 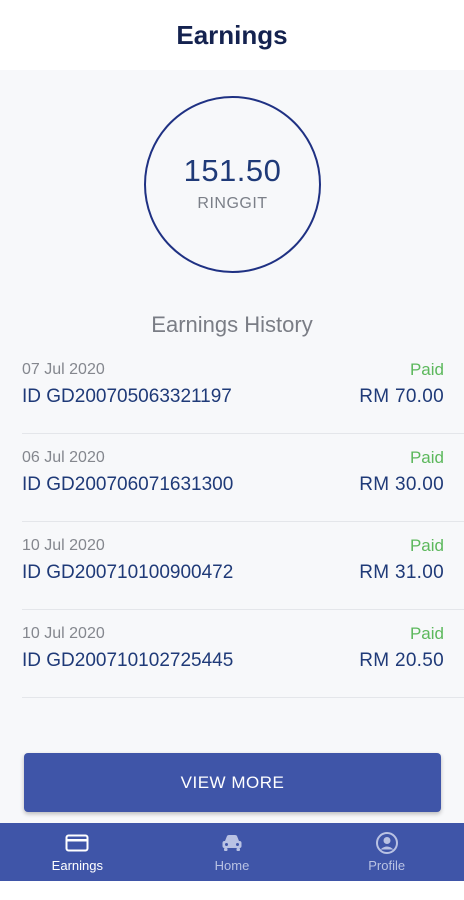 I want to click on earnings-total-unit: RINGGIT, so click(x=232, y=203).